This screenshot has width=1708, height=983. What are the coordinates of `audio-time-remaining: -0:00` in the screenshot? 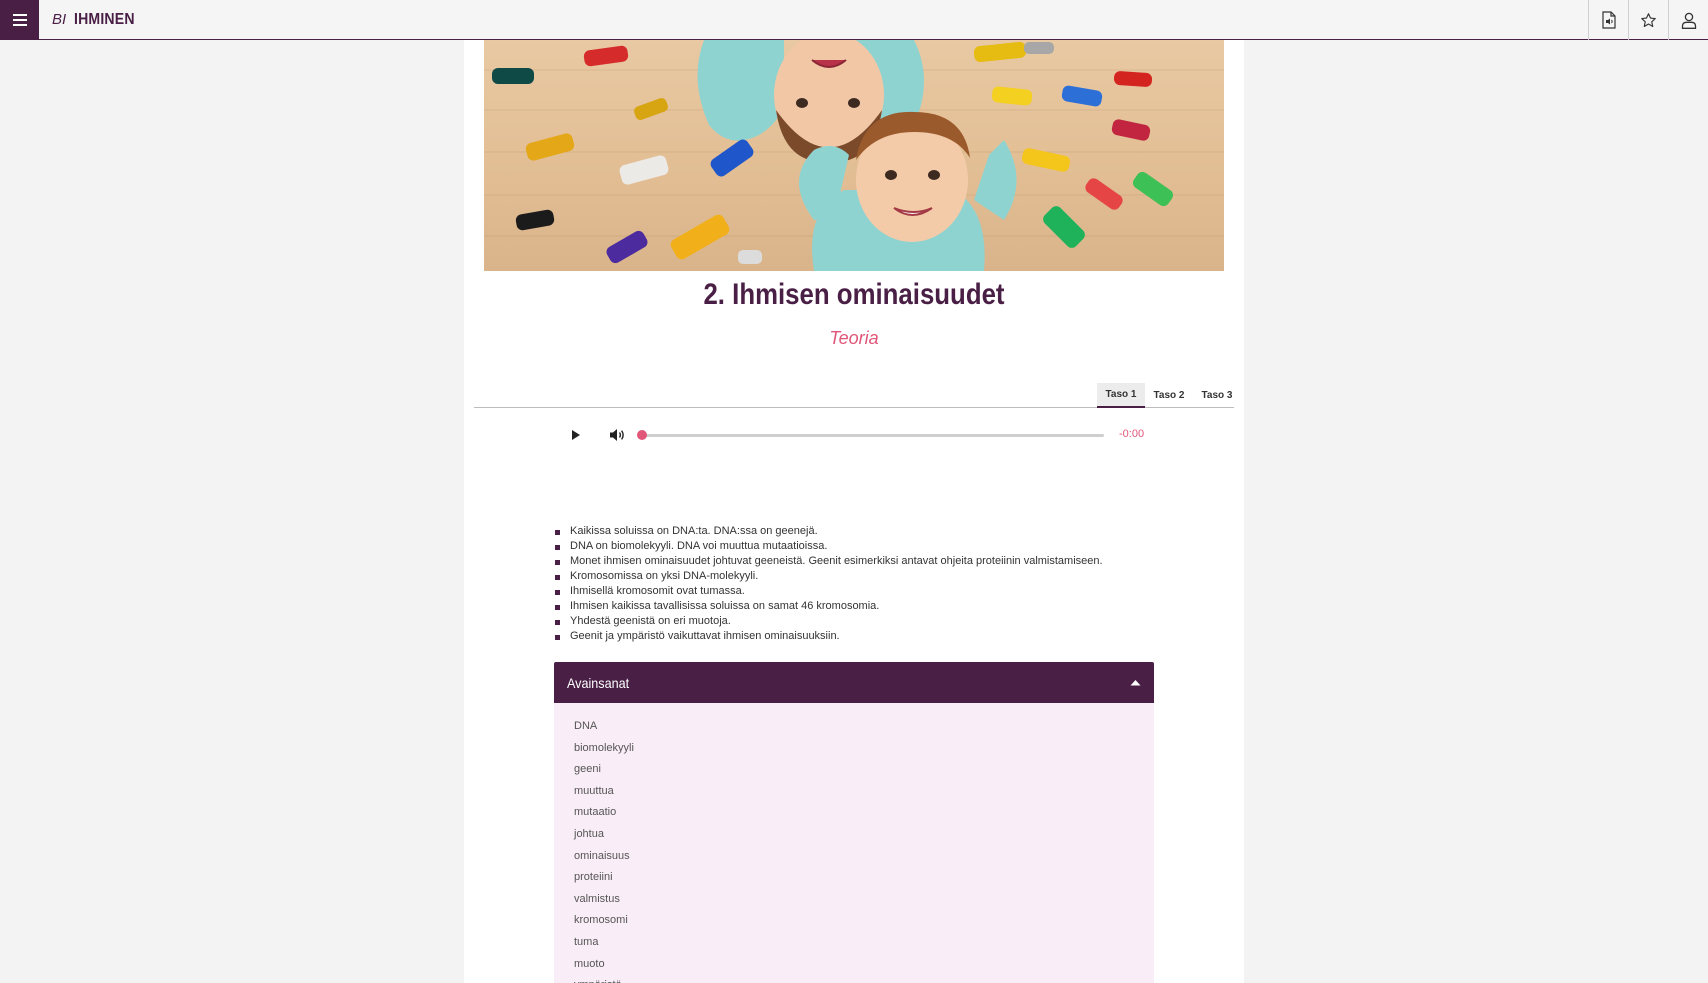 It's located at (1132, 434).